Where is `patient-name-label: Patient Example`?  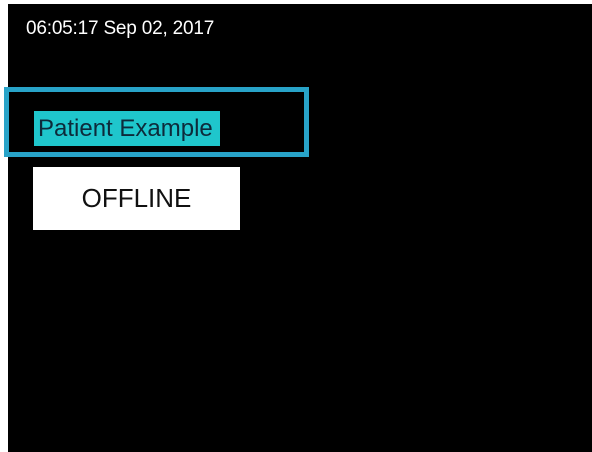
patient-name-label: Patient Example is located at coordinates (127, 128).